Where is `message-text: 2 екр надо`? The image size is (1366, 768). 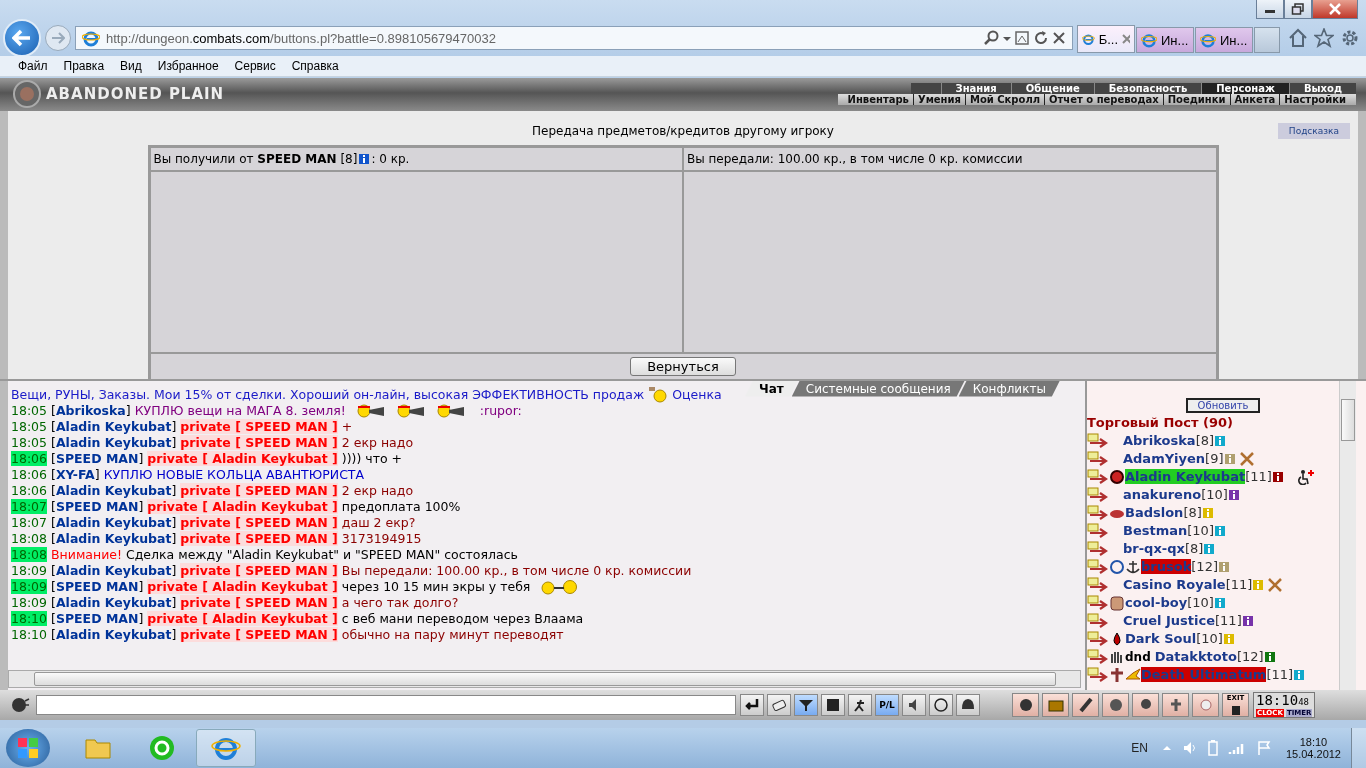 message-text: 2 екр надо is located at coordinates (377, 443).